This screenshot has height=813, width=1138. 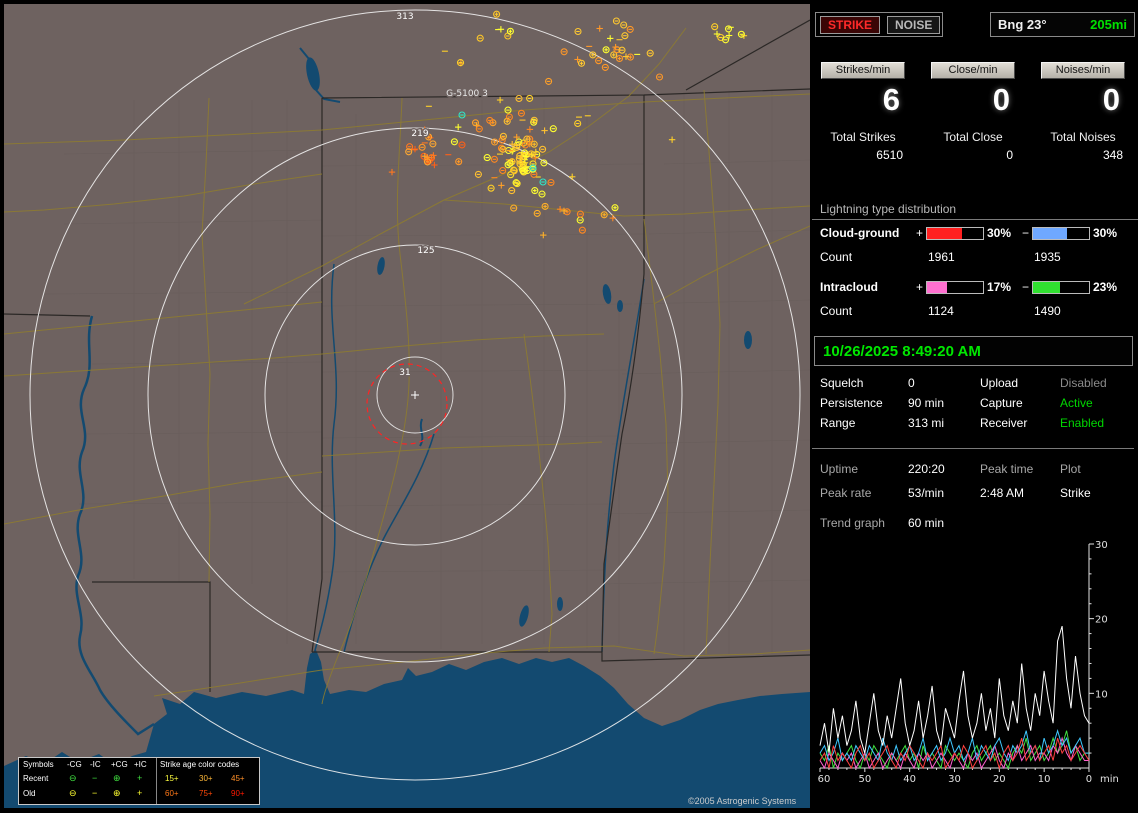 What do you see at coordinates (973, 351) in the screenshot?
I see `datetime-display: 10/26/2025 8:49:20 AM` at bounding box center [973, 351].